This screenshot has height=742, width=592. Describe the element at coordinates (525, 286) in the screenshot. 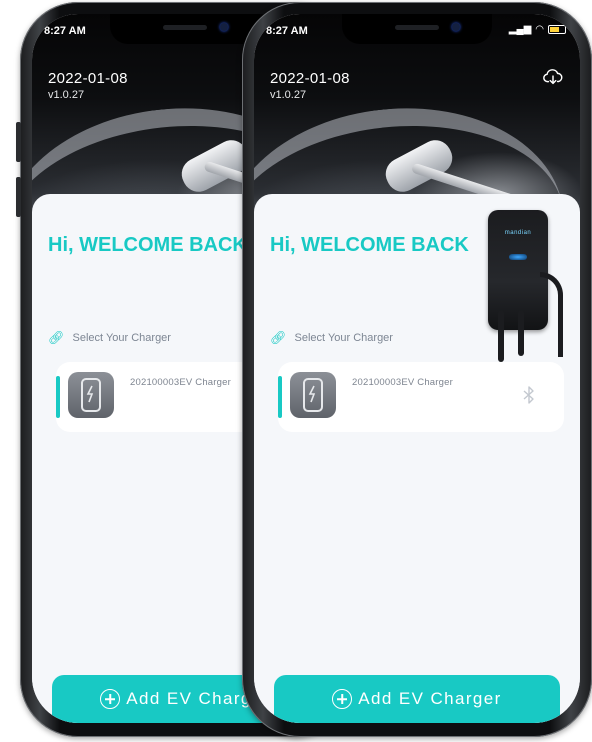

I see `wallbox-charger-image: mandian` at that location.